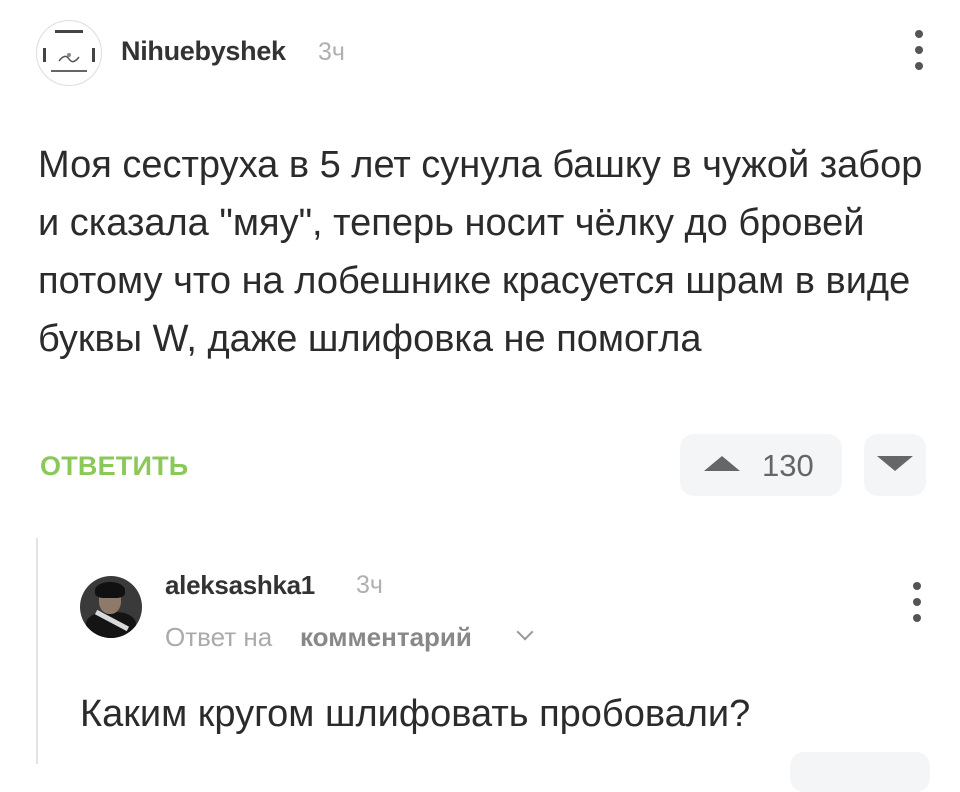 The height and width of the screenshot is (792, 960). I want to click on reply-button: ОТВЕТИТЬ, so click(114, 466).